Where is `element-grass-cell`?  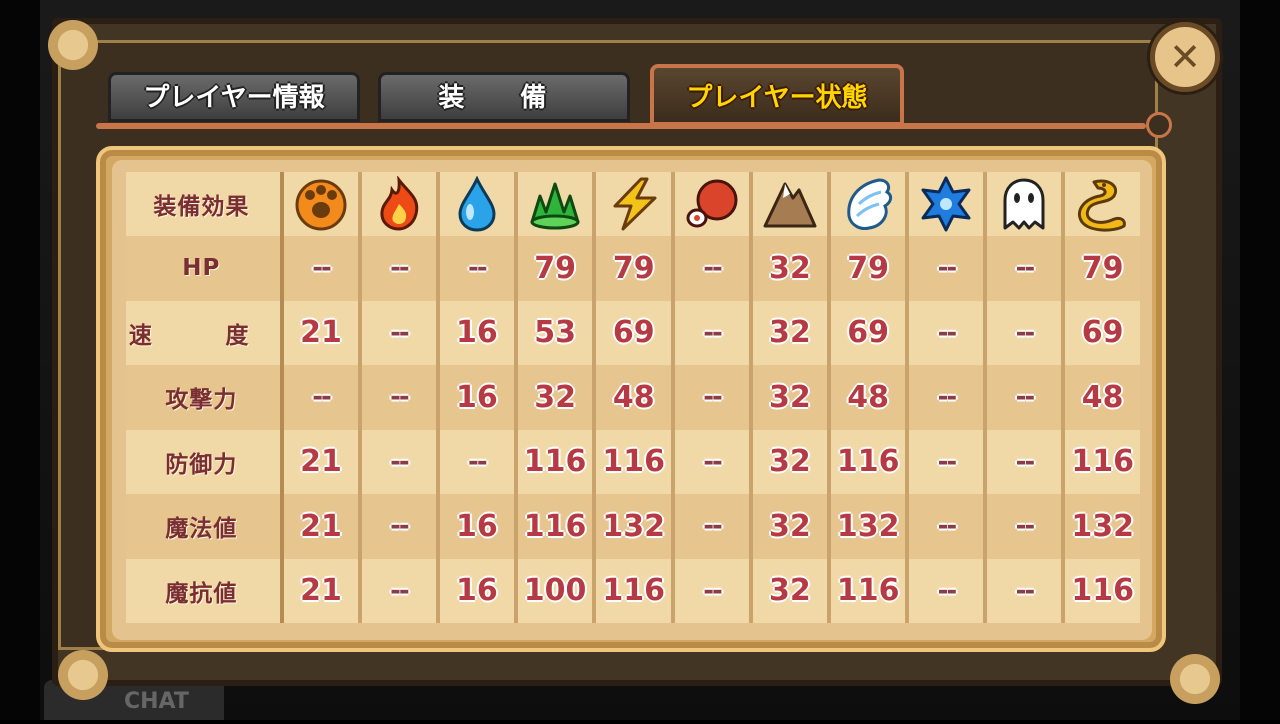
element-grass-cell is located at coordinates (557, 204).